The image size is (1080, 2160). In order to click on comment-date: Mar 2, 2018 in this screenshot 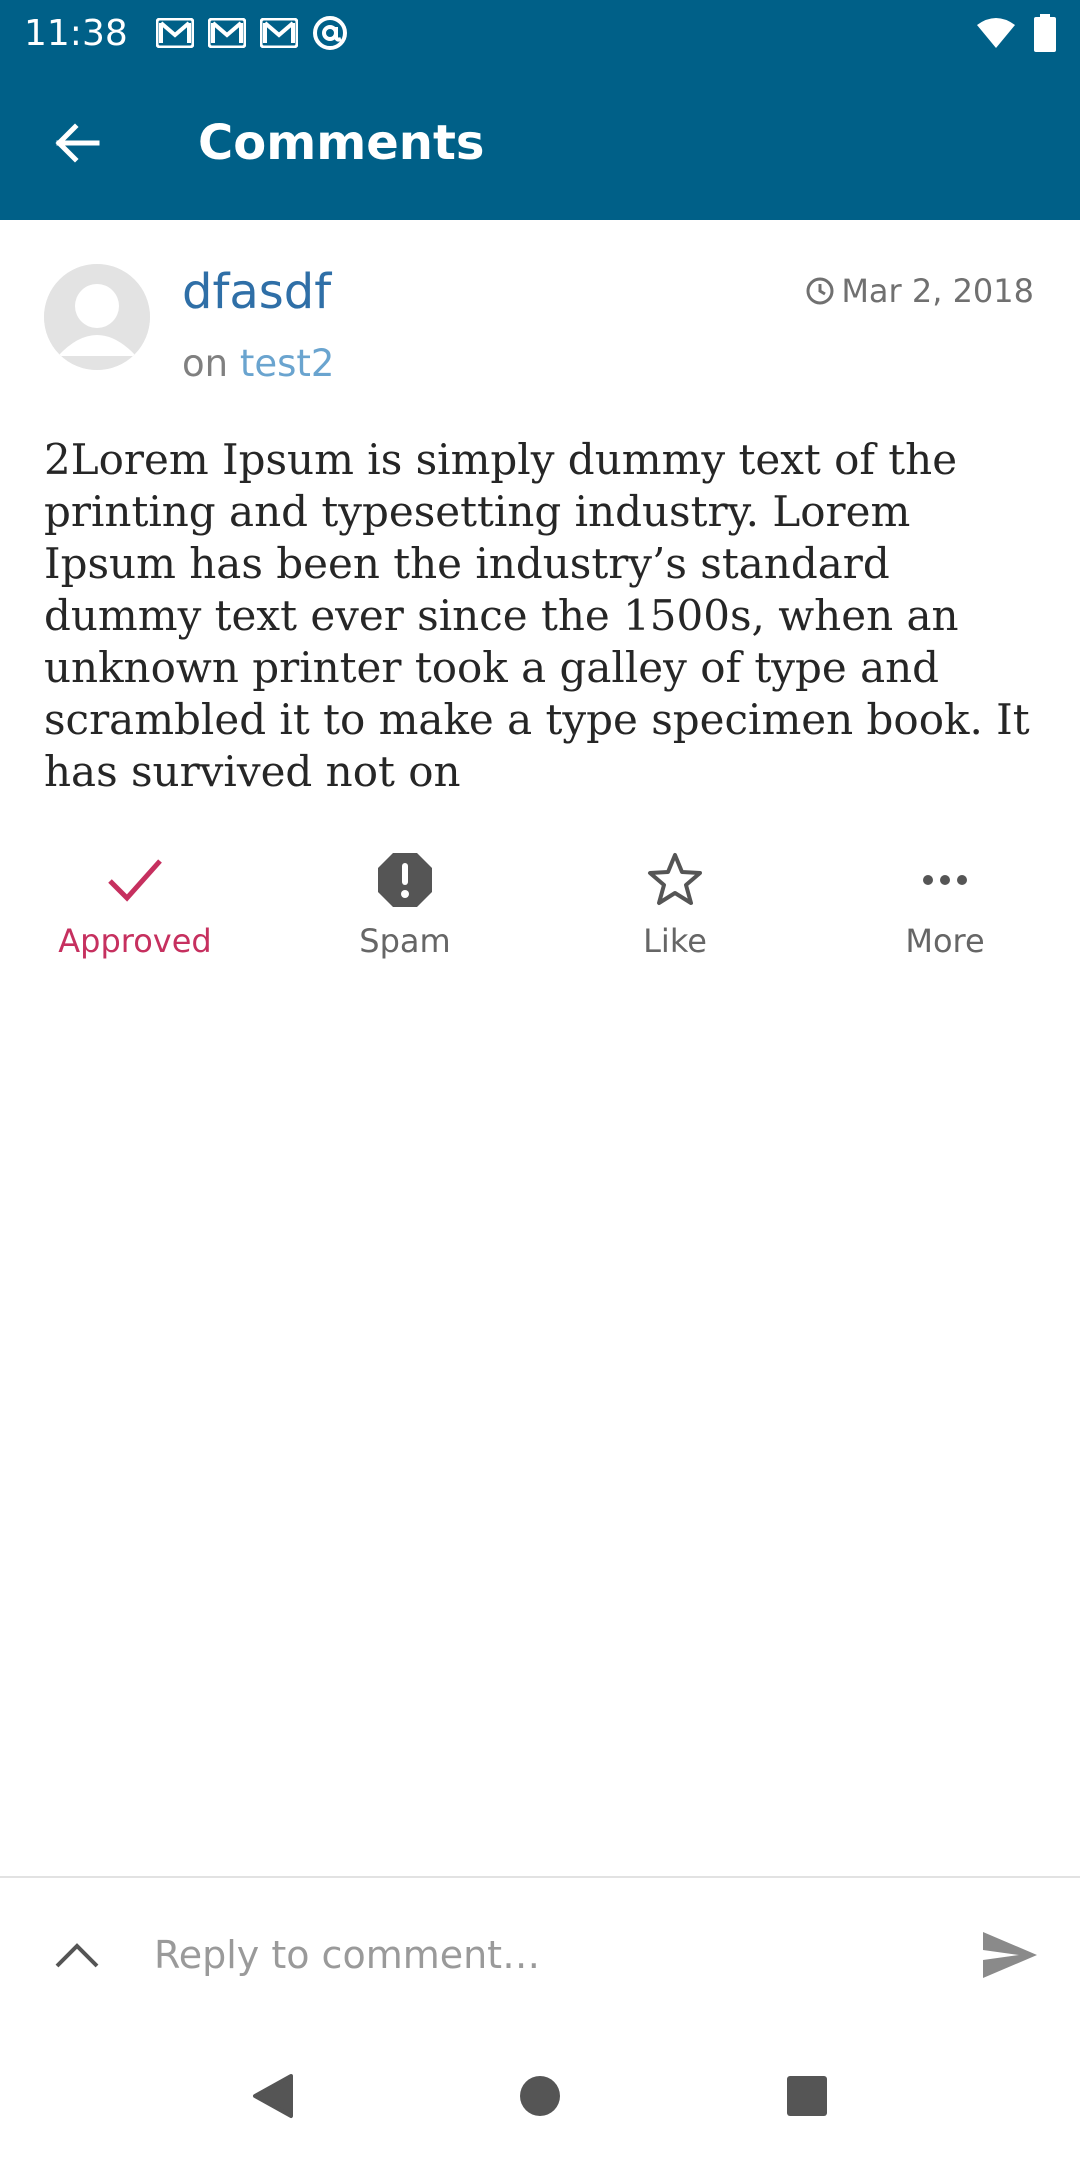, I will do `click(919, 291)`.